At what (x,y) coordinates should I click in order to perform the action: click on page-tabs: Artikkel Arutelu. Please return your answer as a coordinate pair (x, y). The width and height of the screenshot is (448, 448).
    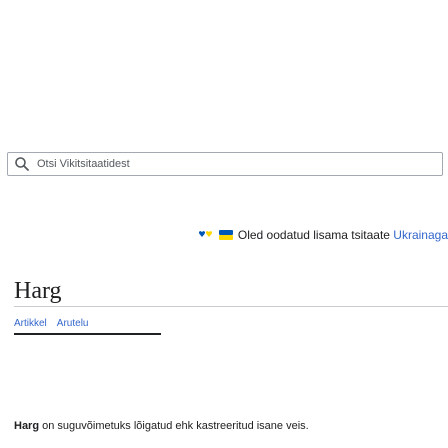
    Looking at the image, I should click on (56, 323).